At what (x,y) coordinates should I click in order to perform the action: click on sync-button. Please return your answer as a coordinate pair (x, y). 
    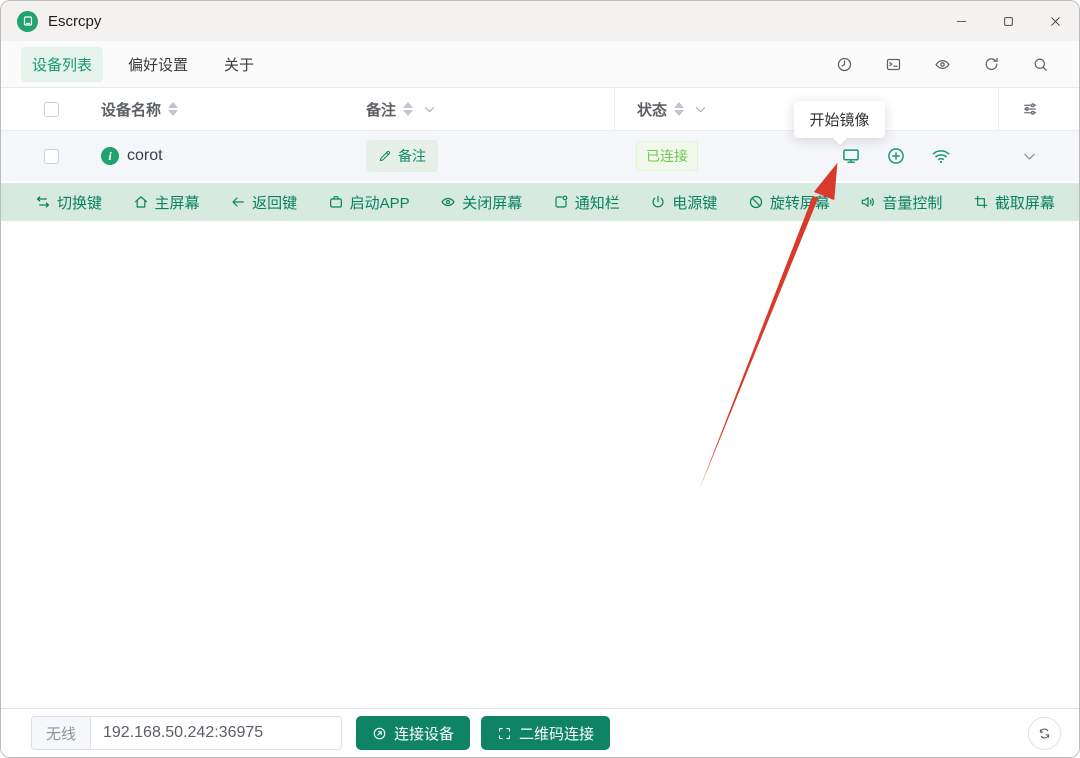
    Looking at the image, I should click on (1044, 733).